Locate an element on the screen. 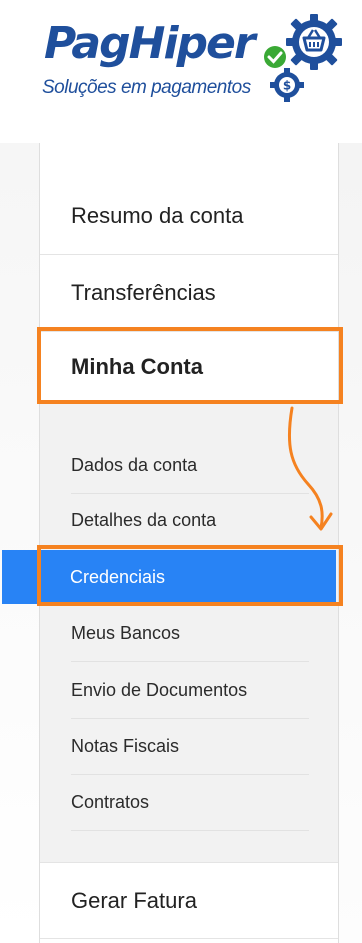 Image resolution: width=362 pixels, height=943 pixels. right-gutter is located at coordinates (350, 543).